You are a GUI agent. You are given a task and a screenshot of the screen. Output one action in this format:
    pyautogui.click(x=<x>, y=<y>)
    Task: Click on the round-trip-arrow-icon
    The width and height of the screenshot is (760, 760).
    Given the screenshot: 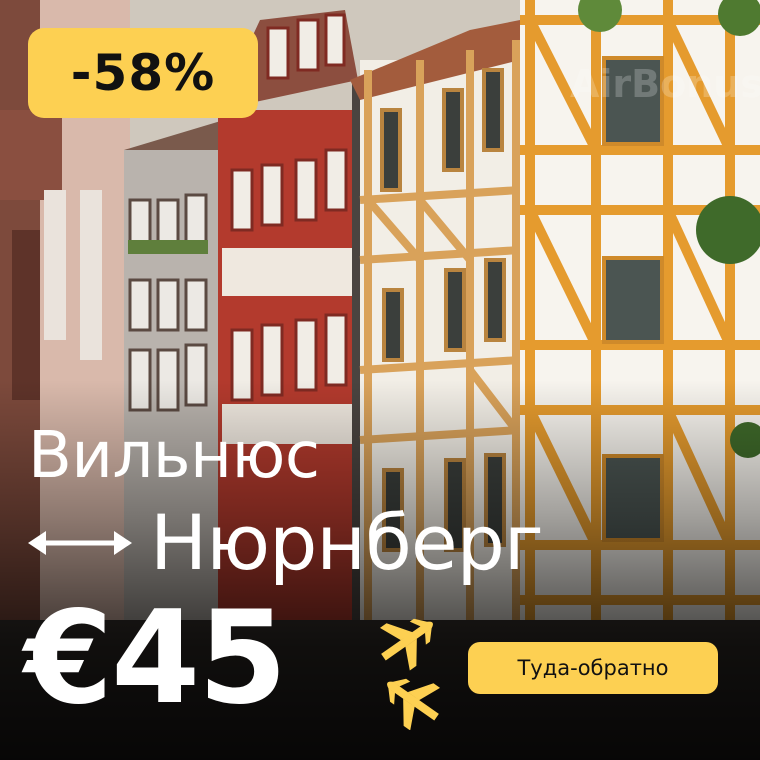 What is the action you would take?
    pyautogui.click(x=80, y=543)
    